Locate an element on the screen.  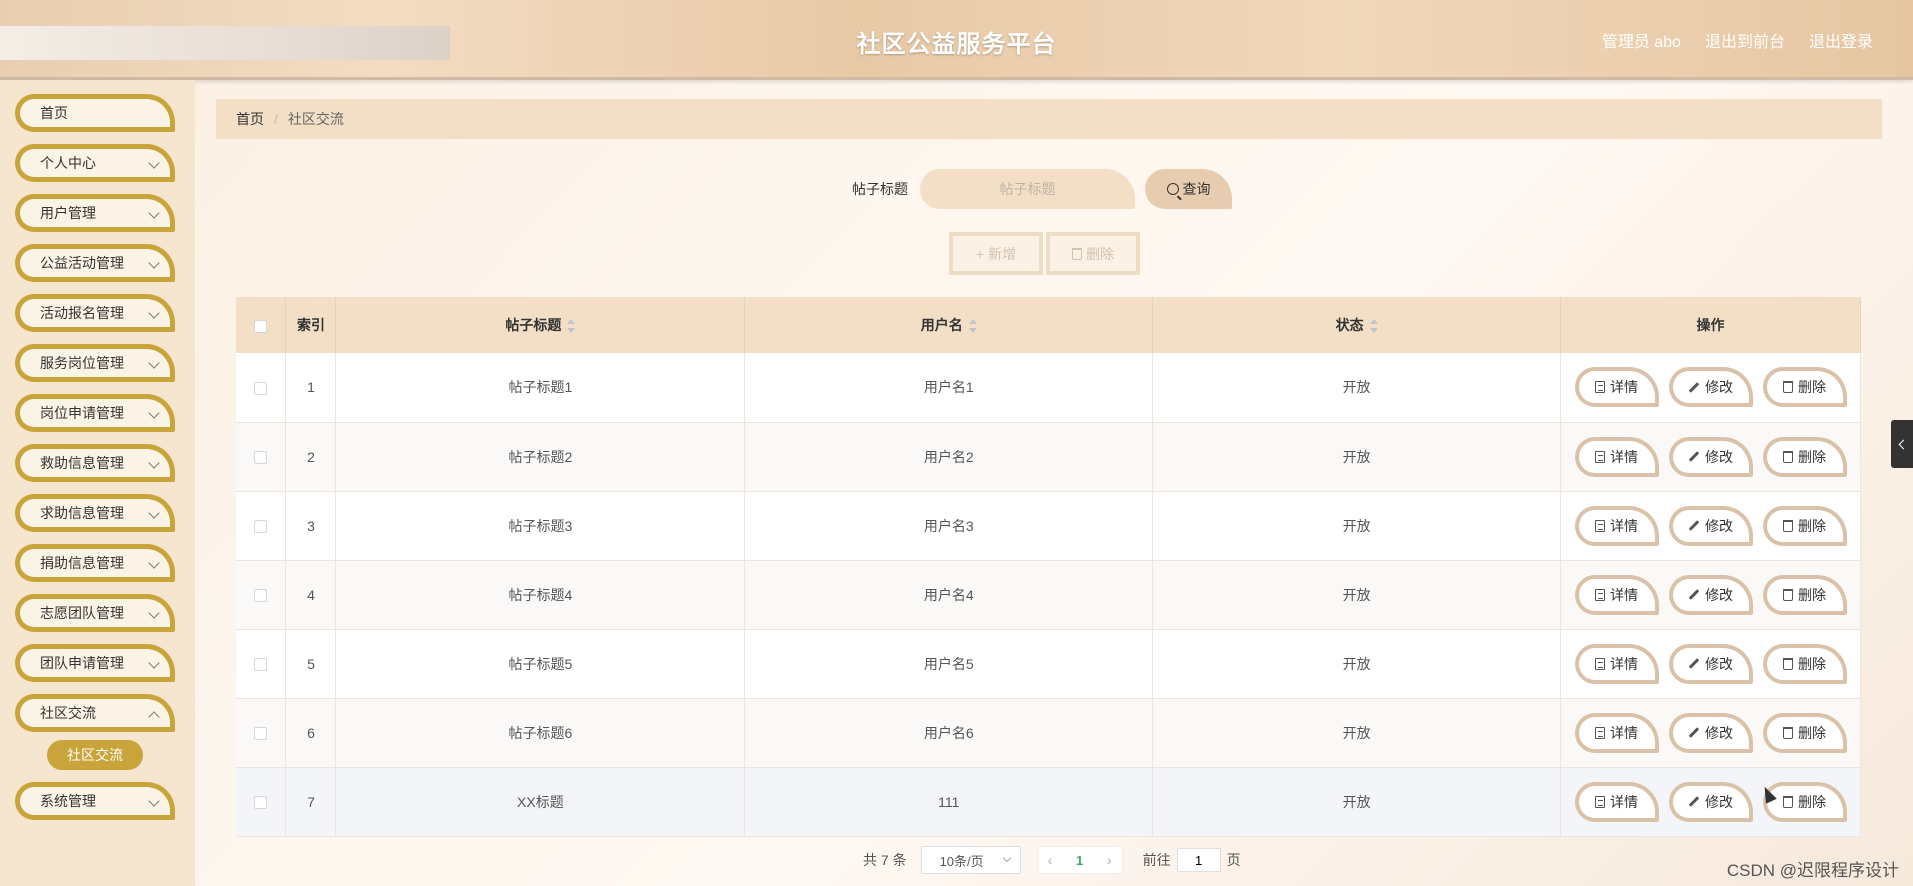
table-row: 1 帖子标题1 用户名1 开放 详情 修改 删除 is located at coordinates (1048, 388).